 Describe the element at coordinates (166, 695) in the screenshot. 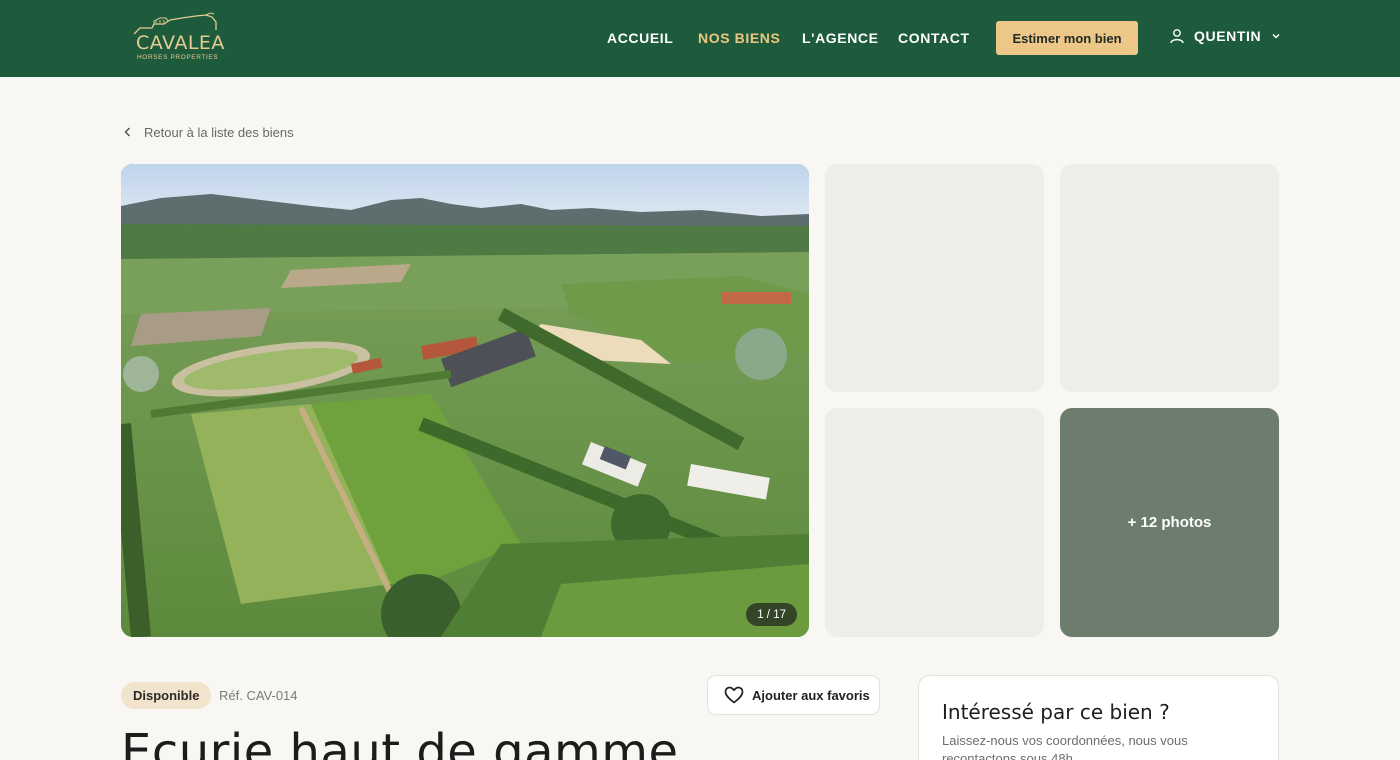

I see `status-badge: Disponible` at that location.